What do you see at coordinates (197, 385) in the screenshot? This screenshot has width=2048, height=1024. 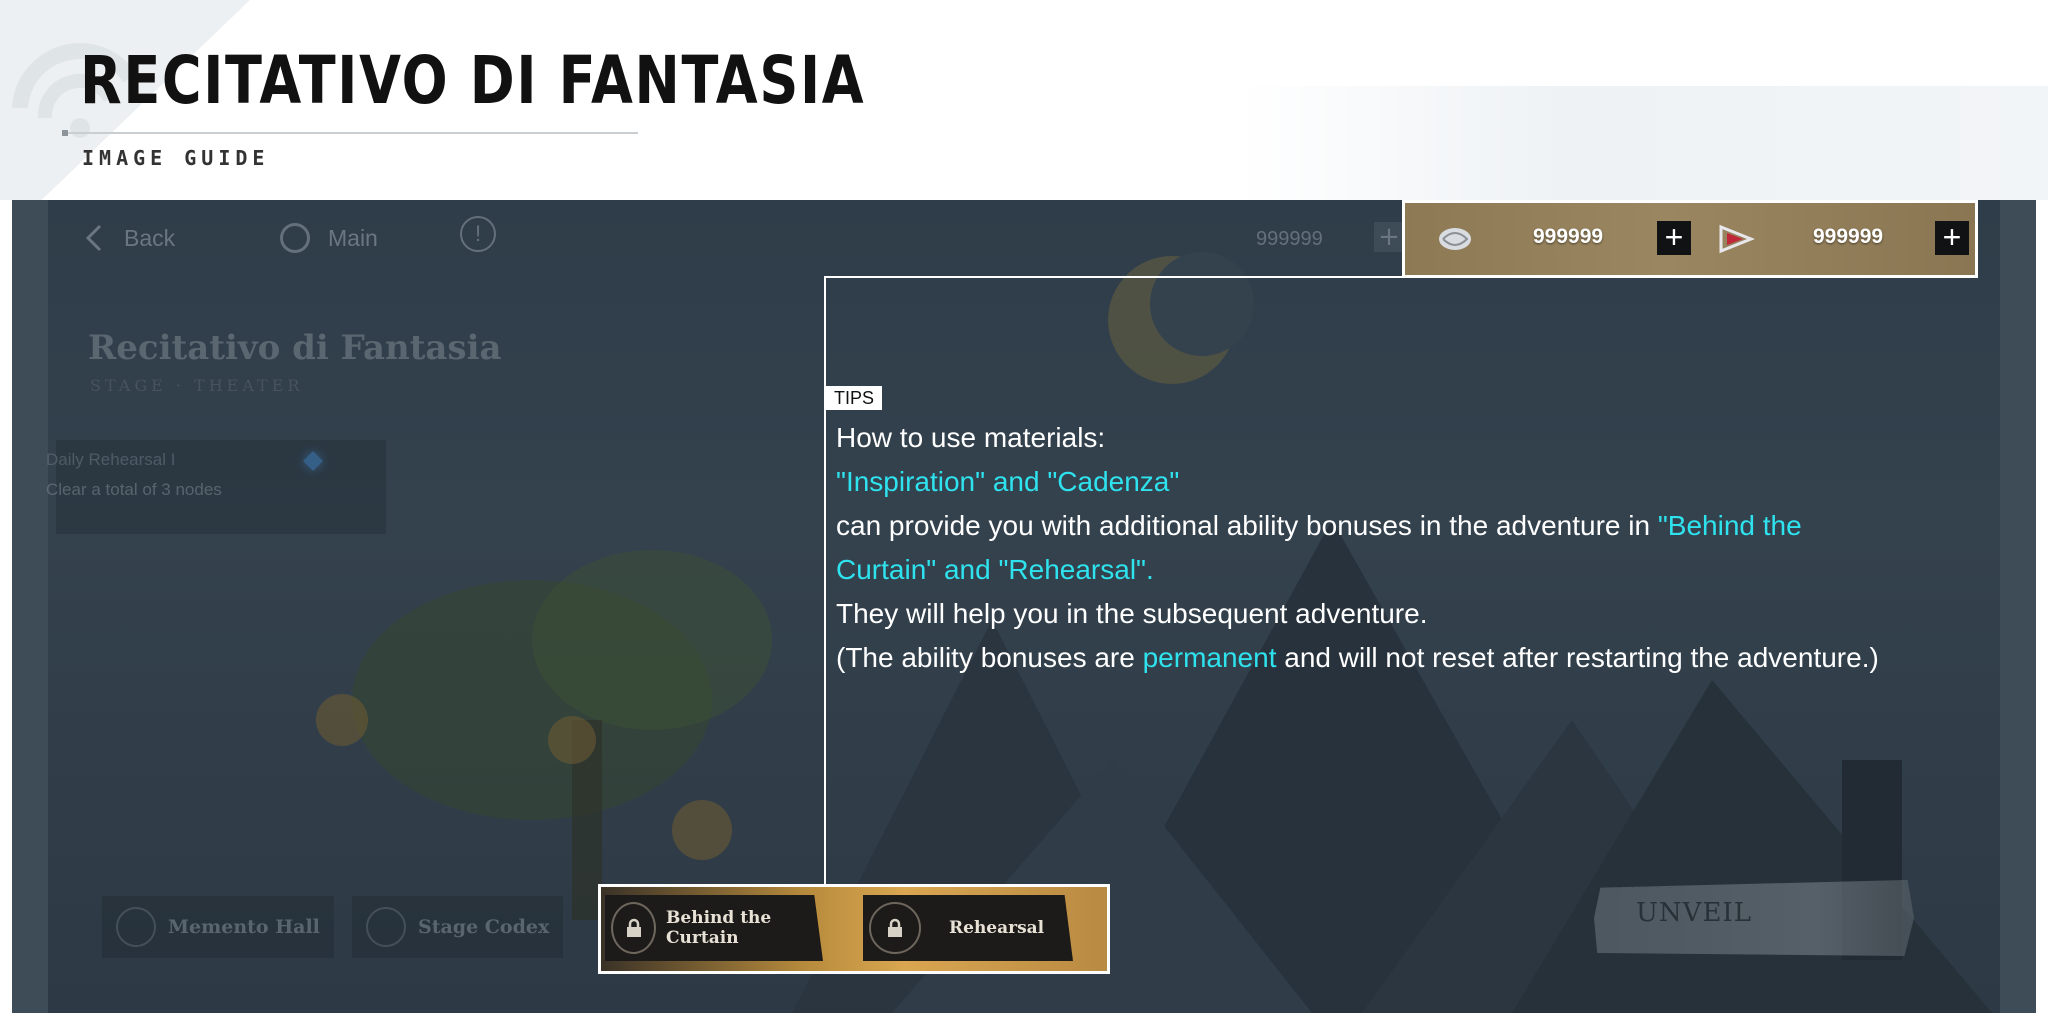 I see `stage-subtitle: STAGE · THEATER` at bounding box center [197, 385].